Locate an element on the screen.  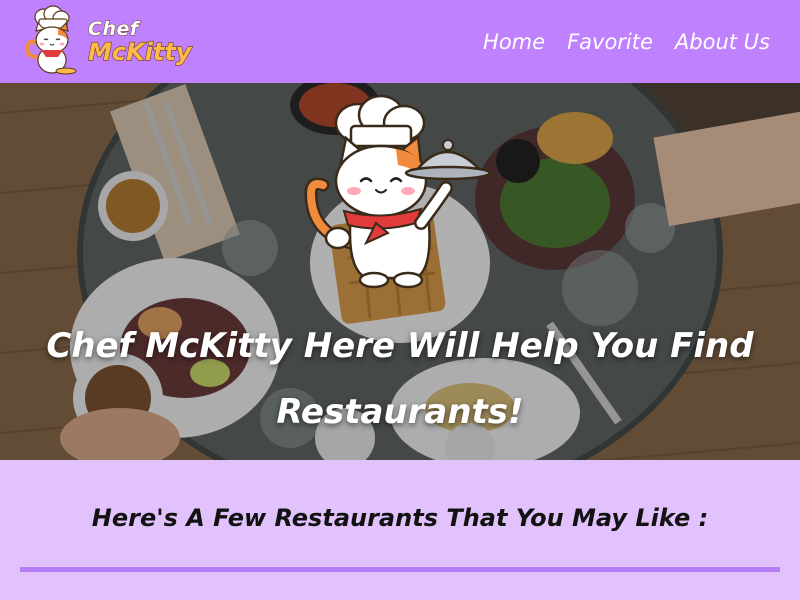
chef-cat-cloche-icon is located at coordinates (398, 191).